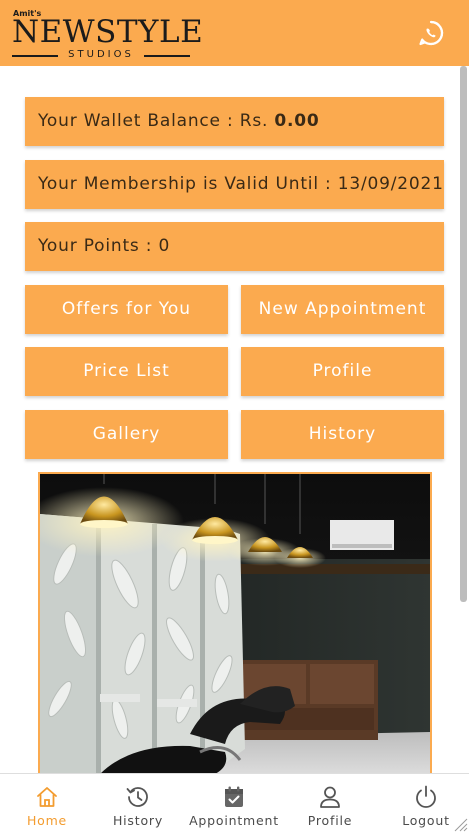 The height and width of the screenshot is (835, 469). I want to click on power-icon, so click(426, 796).